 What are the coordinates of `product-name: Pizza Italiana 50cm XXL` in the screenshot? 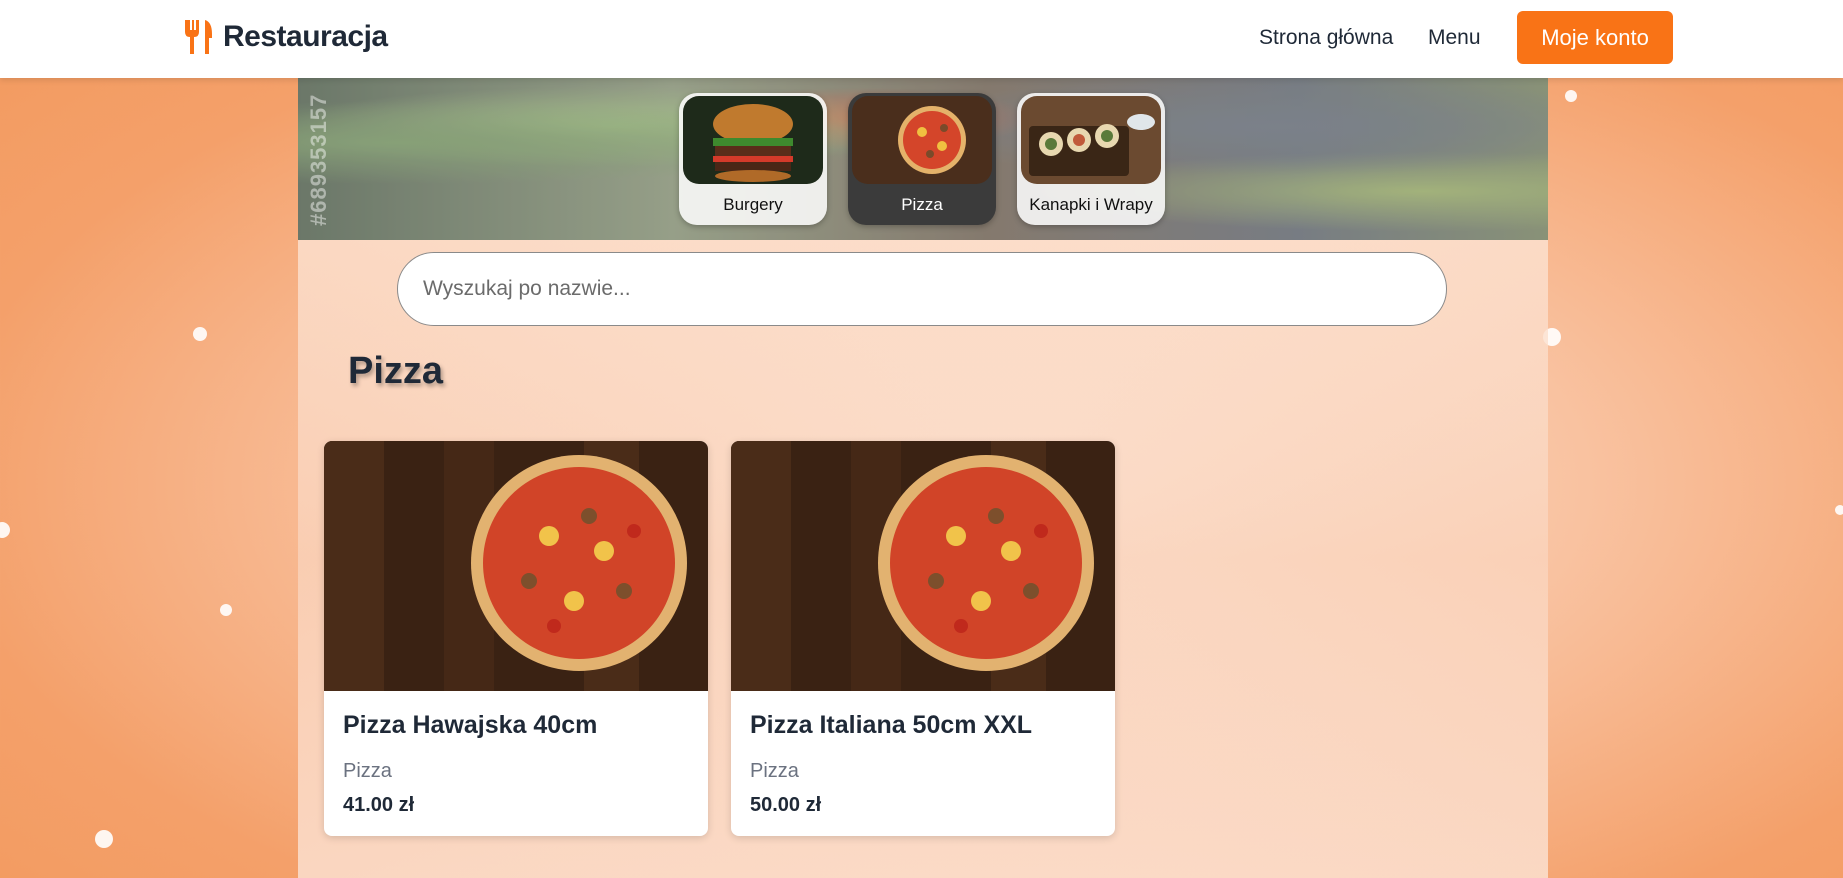 It's located at (891, 725).